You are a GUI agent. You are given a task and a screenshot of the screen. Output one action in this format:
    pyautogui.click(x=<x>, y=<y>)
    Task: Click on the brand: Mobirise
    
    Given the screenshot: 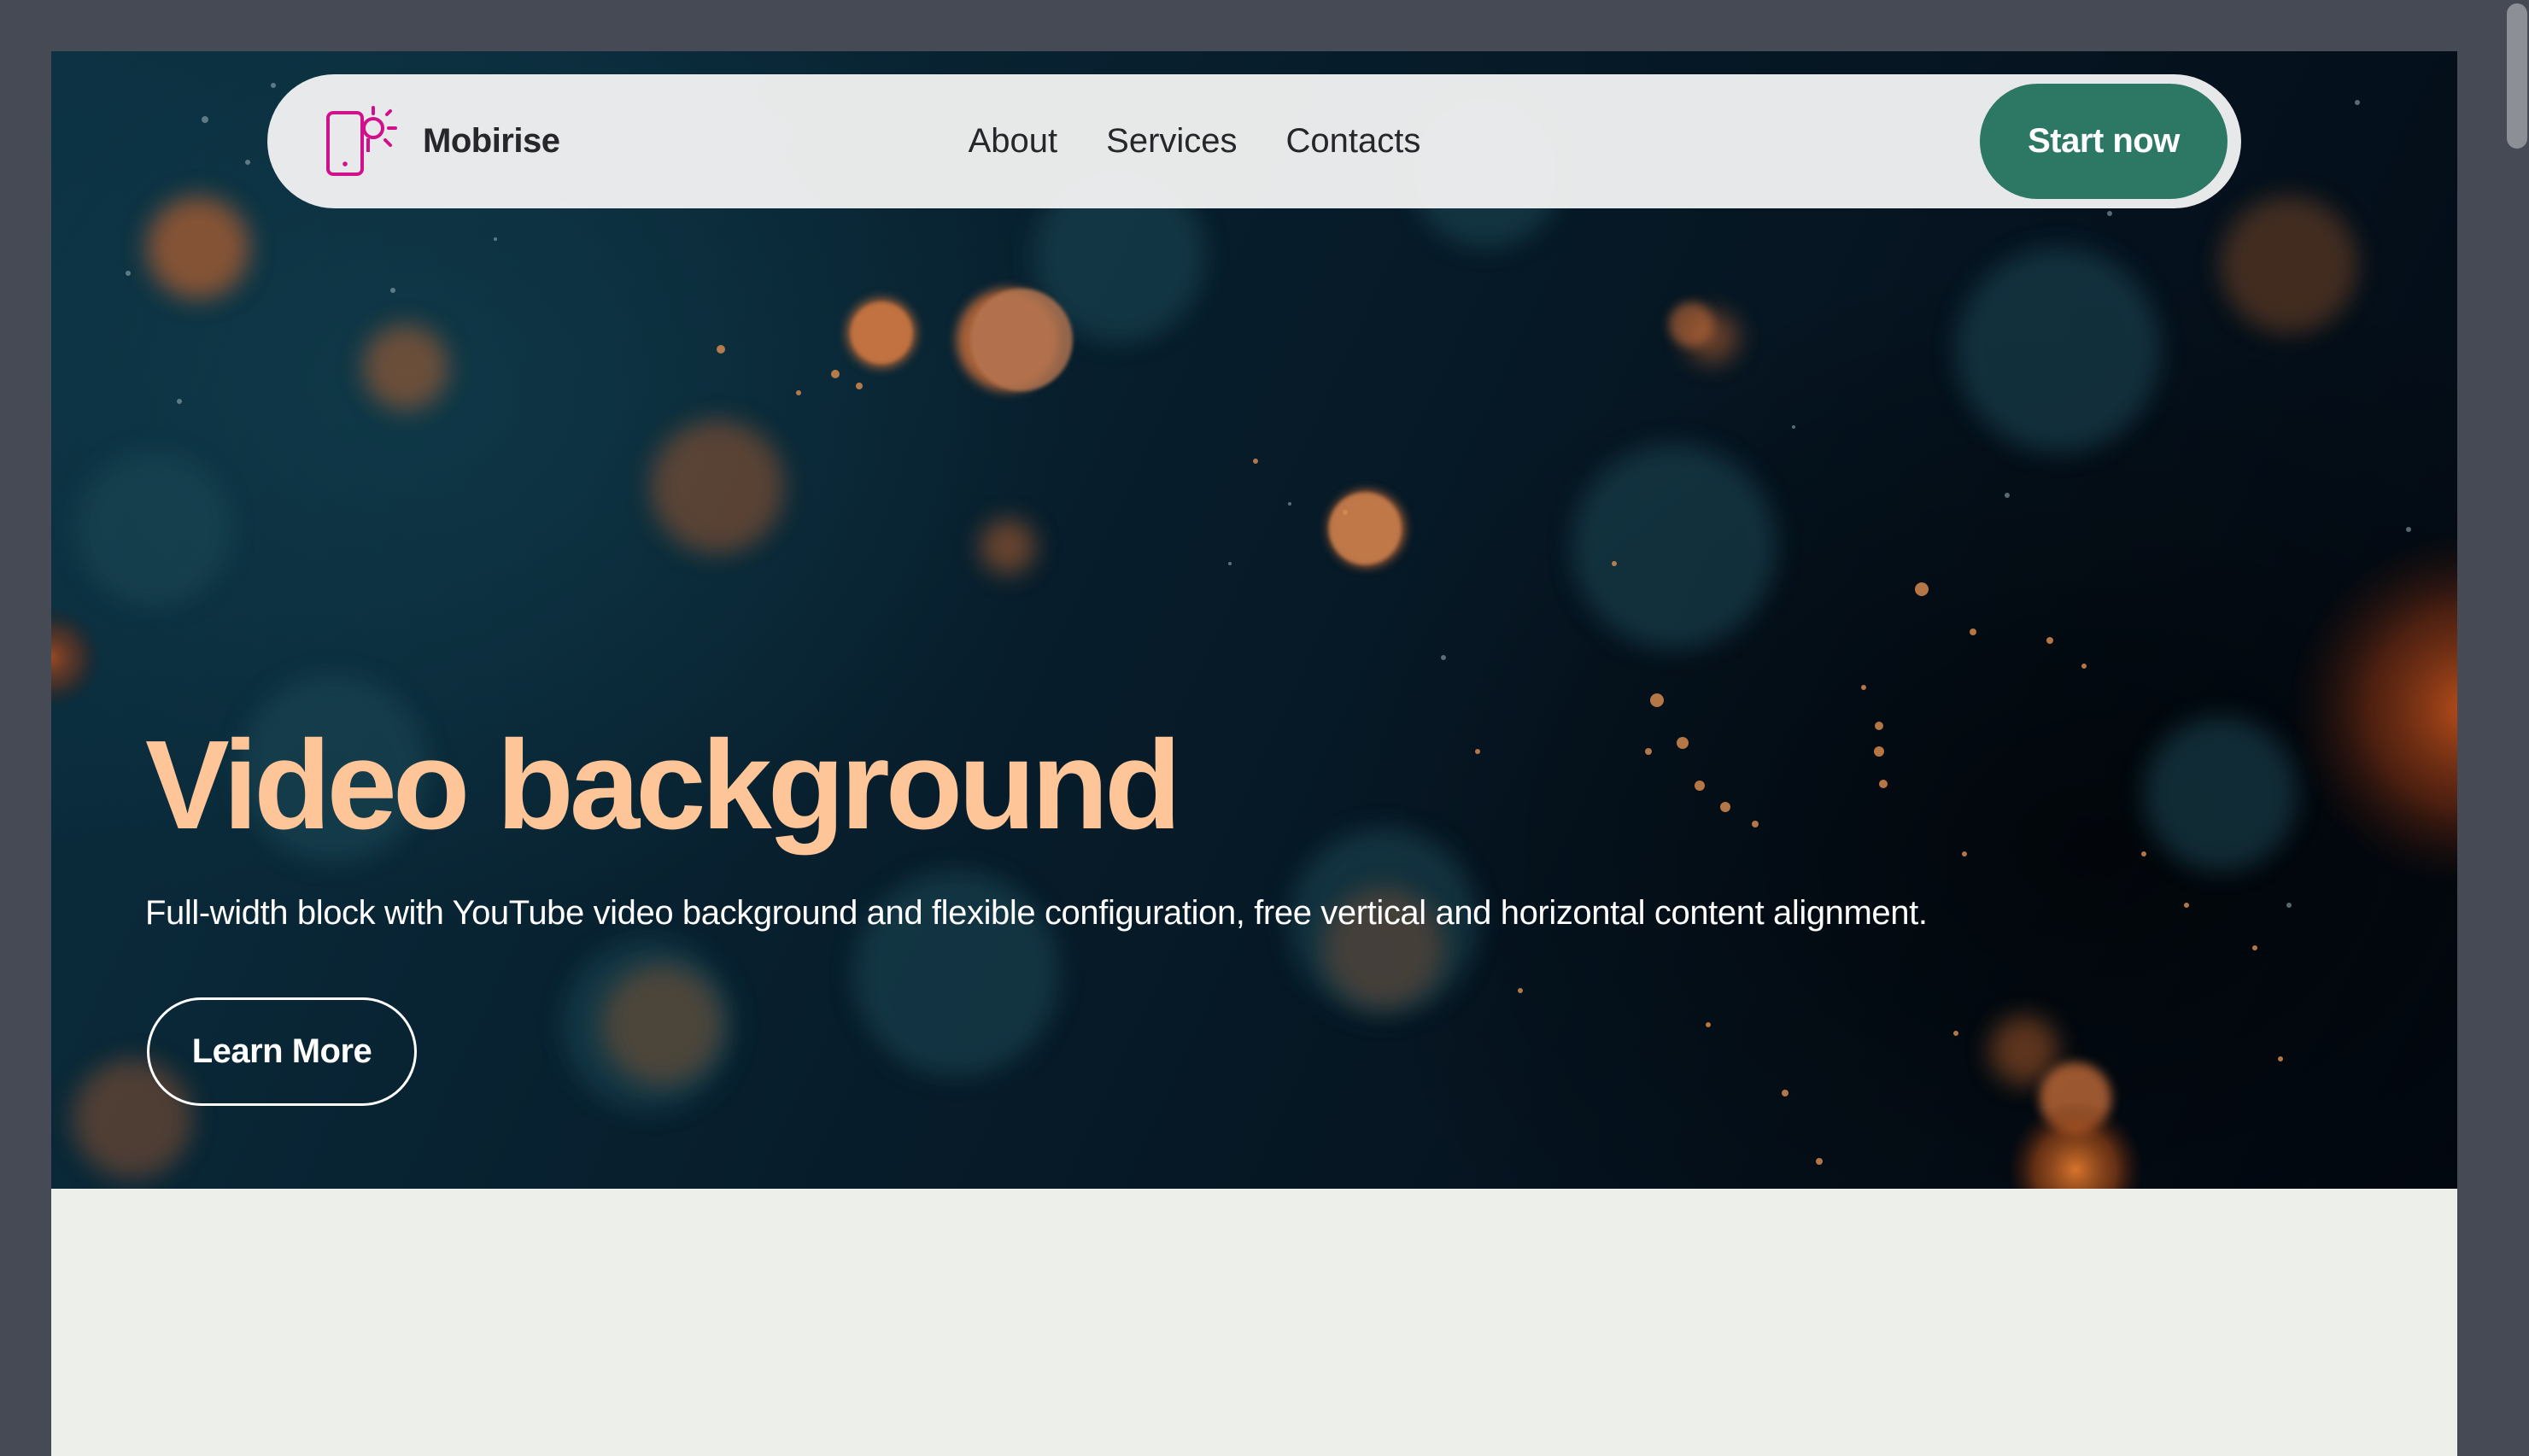 What is the action you would take?
    pyautogui.click(x=442, y=141)
    